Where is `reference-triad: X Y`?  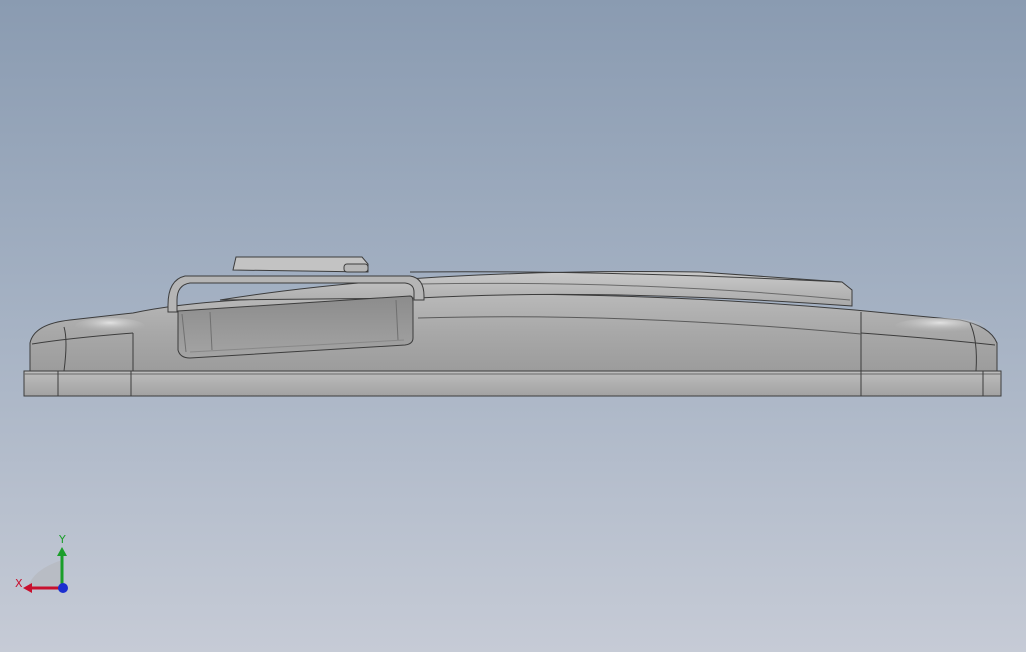 reference-triad: X Y is located at coordinates (45, 564).